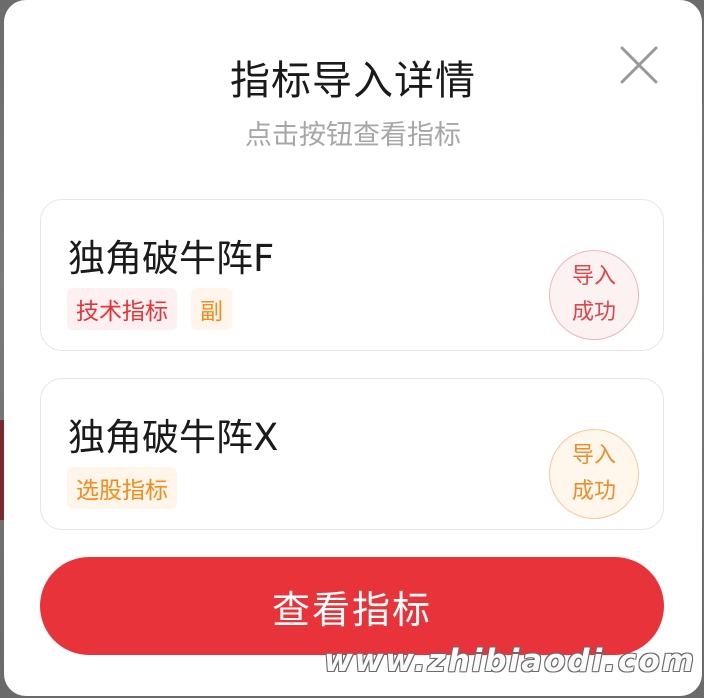 Image resolution: width=704 pixels, height=698 pixels. What do you see at coordinates (509, 661) in the screenshot?
I see `watermark: www.zhibiaodi.com` at bounding box center [509, 661].